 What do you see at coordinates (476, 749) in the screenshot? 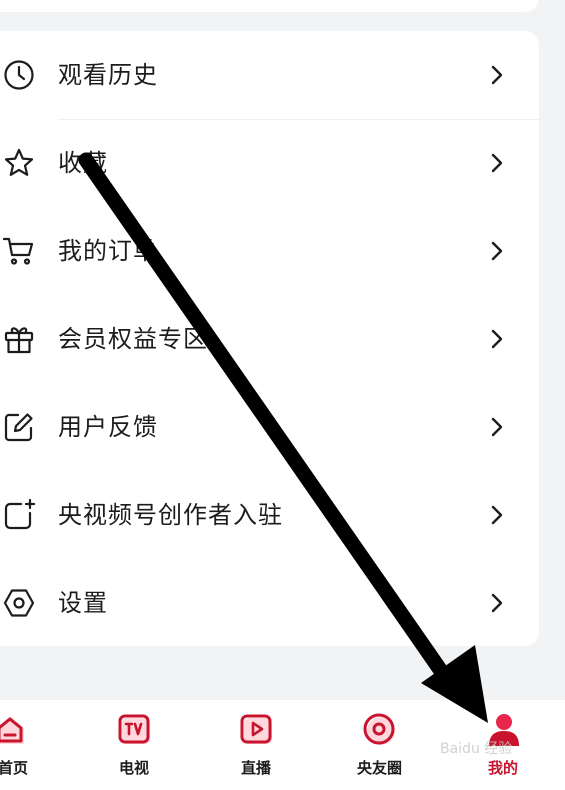
I see `watermark-logo: Baidu 经验` at bounding box center [476, 749].